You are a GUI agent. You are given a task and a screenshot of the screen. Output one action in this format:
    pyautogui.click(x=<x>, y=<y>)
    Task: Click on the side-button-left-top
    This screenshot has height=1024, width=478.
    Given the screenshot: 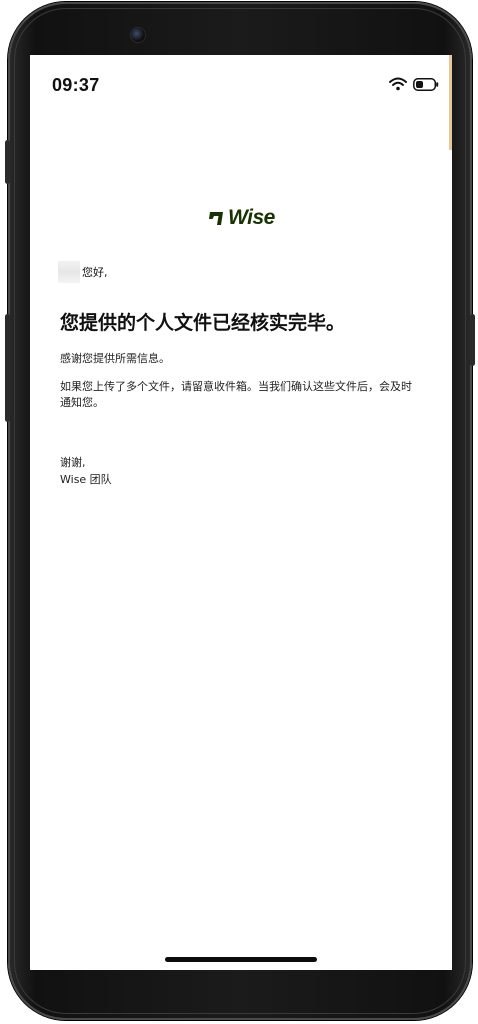 What is the action you would take?
    pyautogui.click(x=7, y=162)
    